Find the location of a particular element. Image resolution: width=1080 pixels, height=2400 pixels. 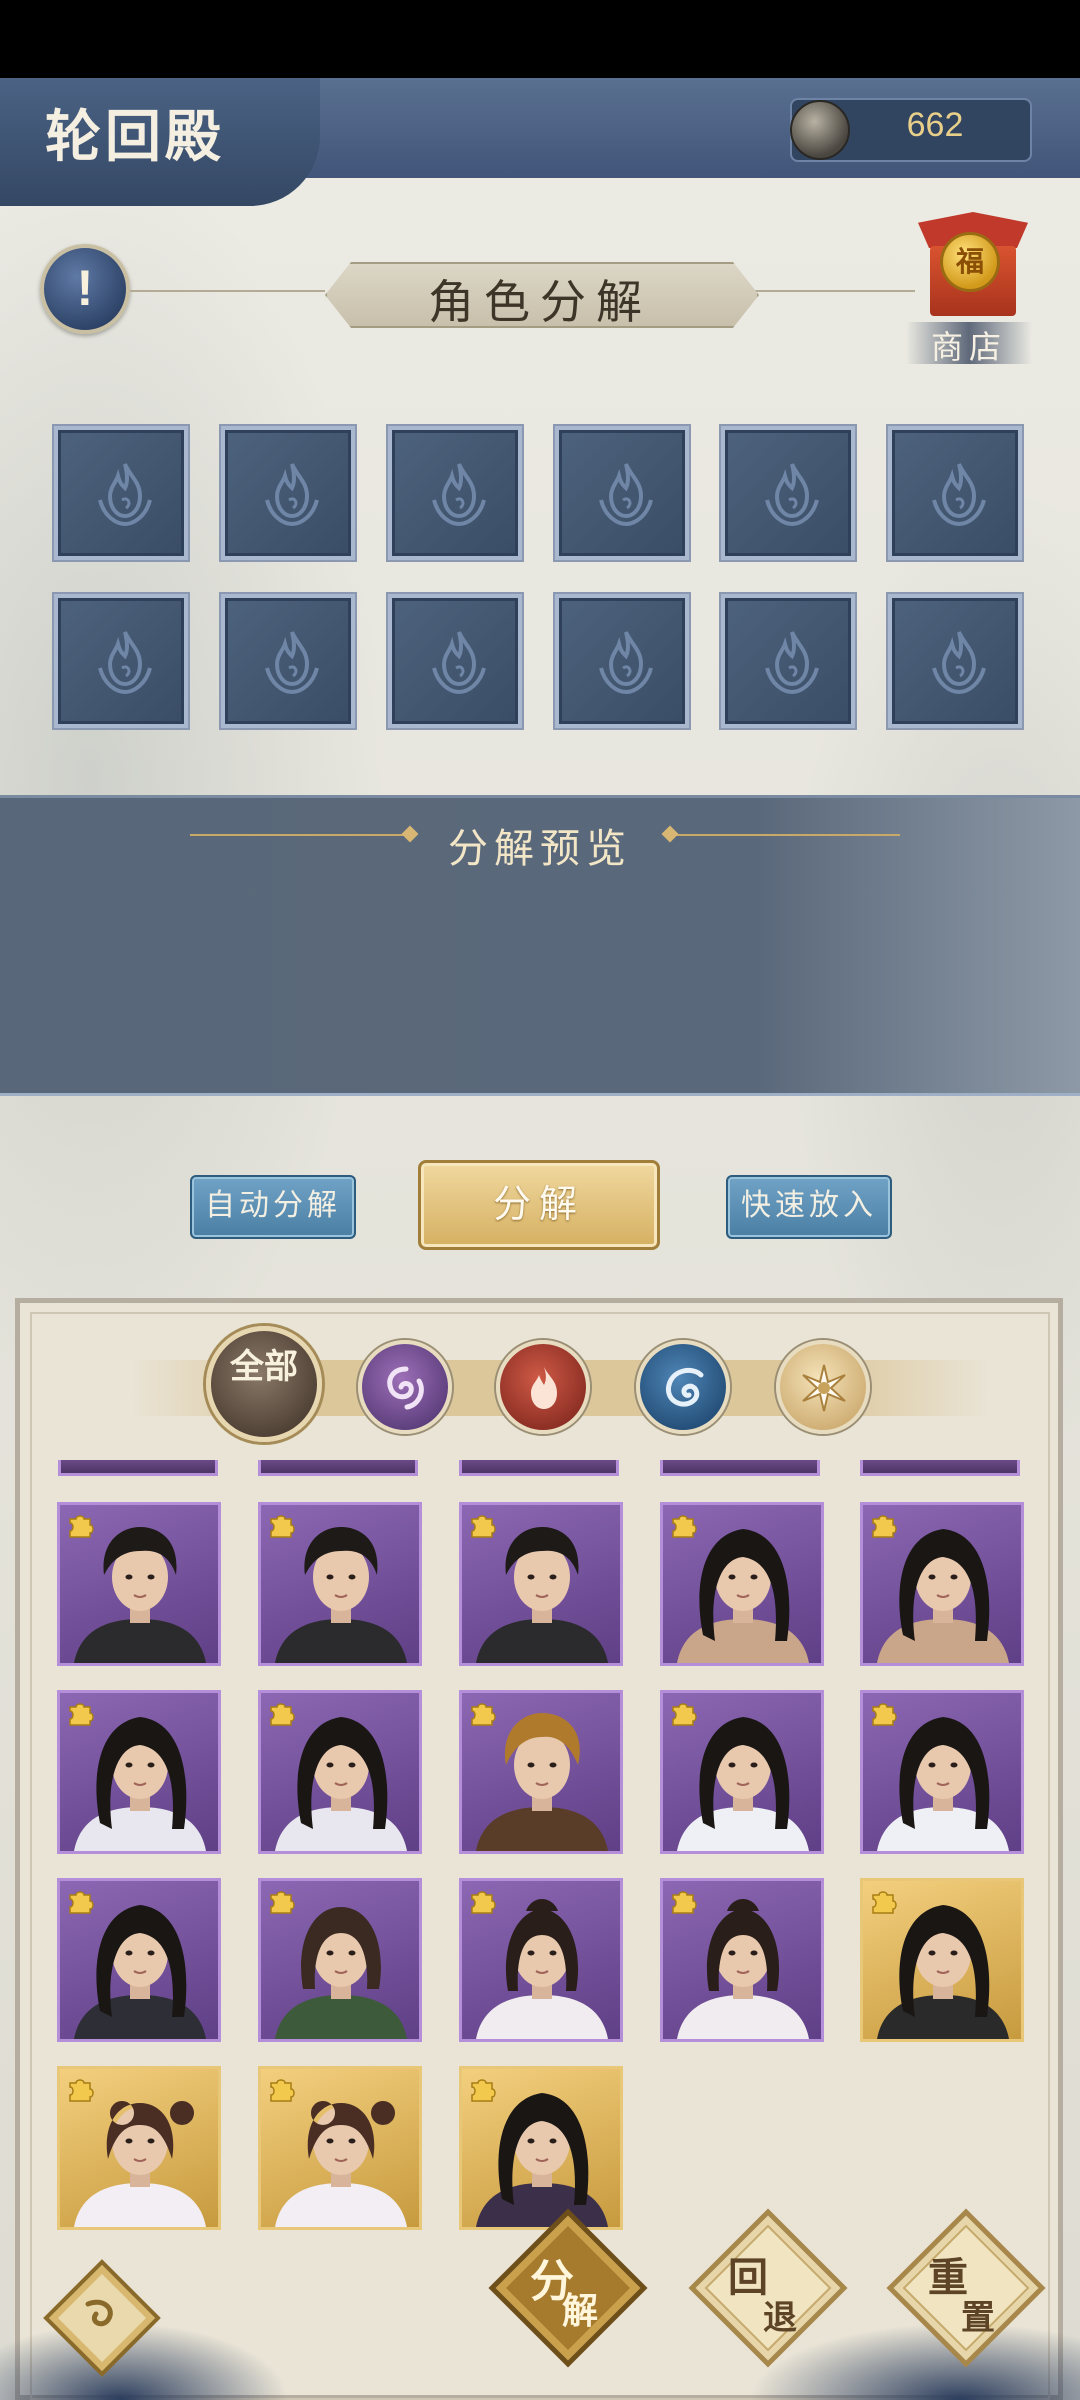

swirl-icon is located at coordinates (405, 1388).